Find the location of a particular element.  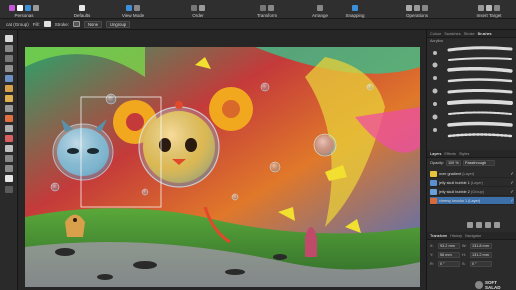

shear-field: 0 ° is located at coordinates (481, 263).